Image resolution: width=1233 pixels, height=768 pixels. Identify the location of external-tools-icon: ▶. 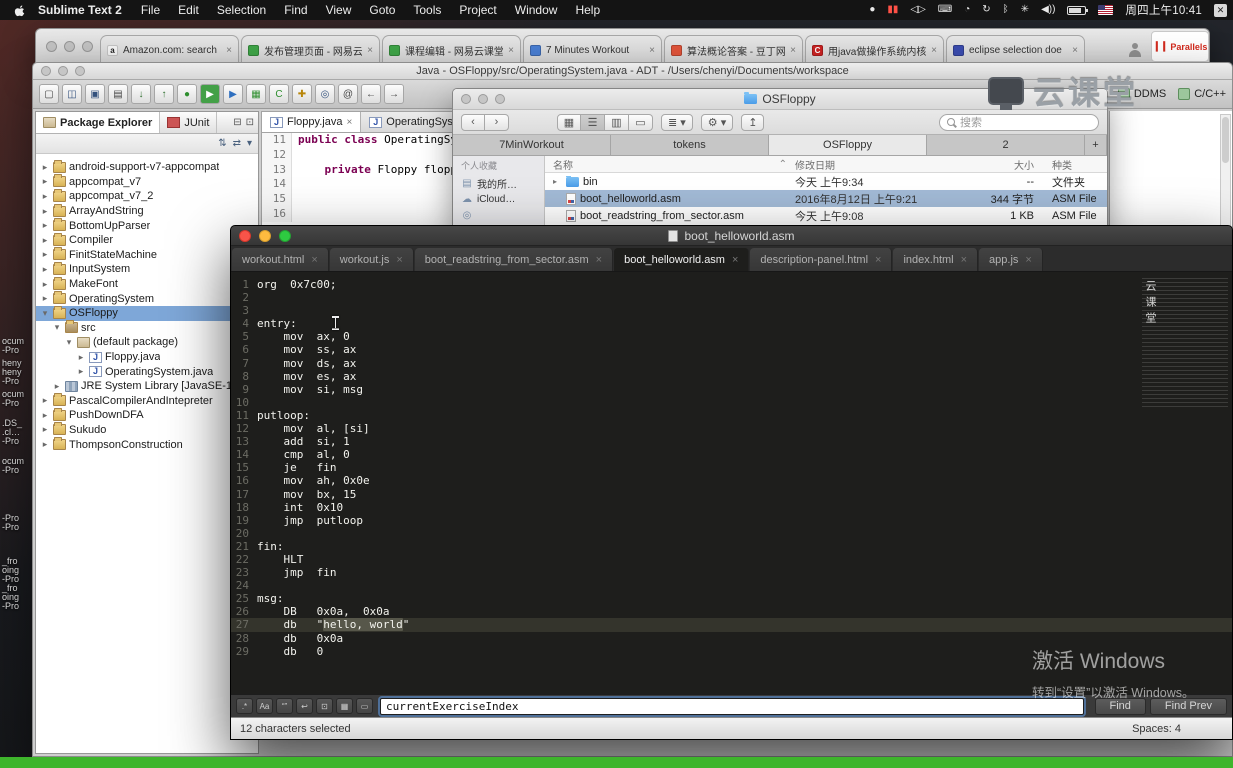
(233, 94).